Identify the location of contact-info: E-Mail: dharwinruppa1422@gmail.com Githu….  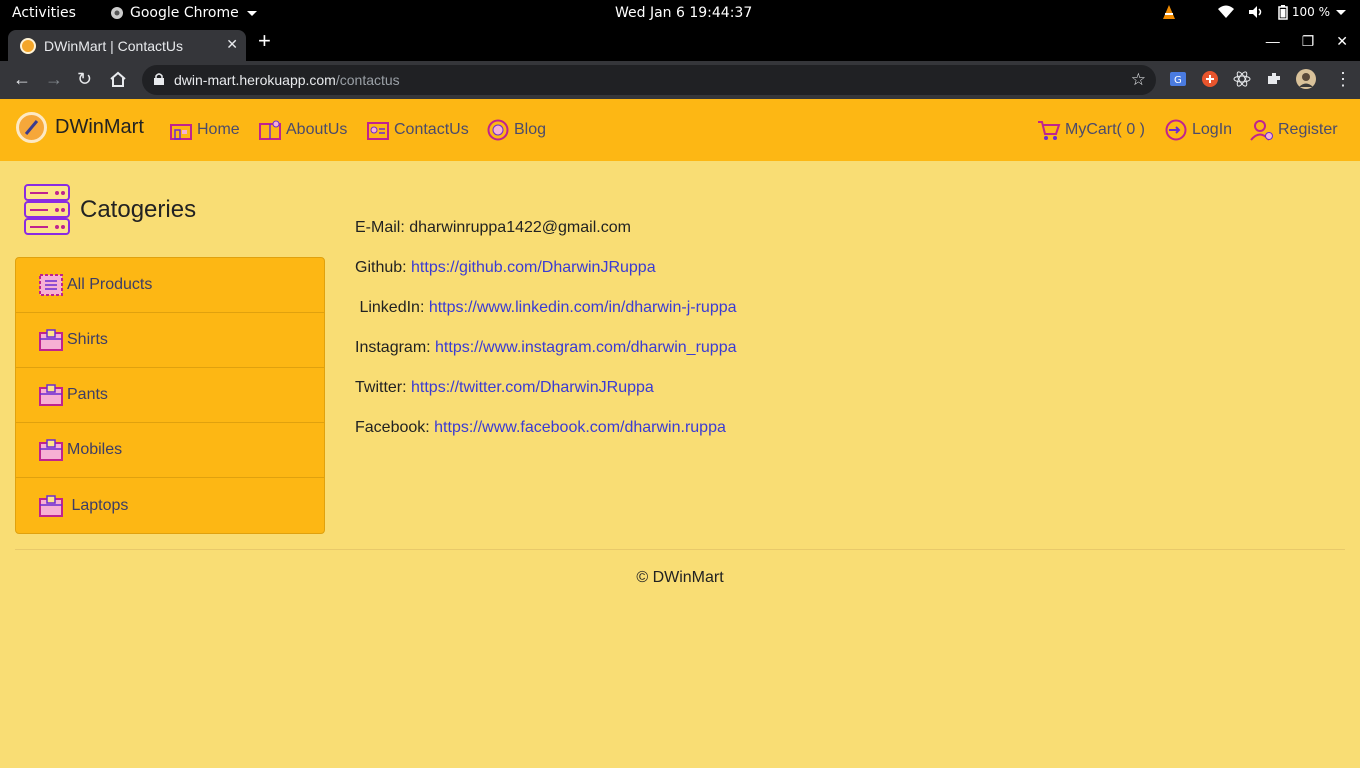
(546, 339).